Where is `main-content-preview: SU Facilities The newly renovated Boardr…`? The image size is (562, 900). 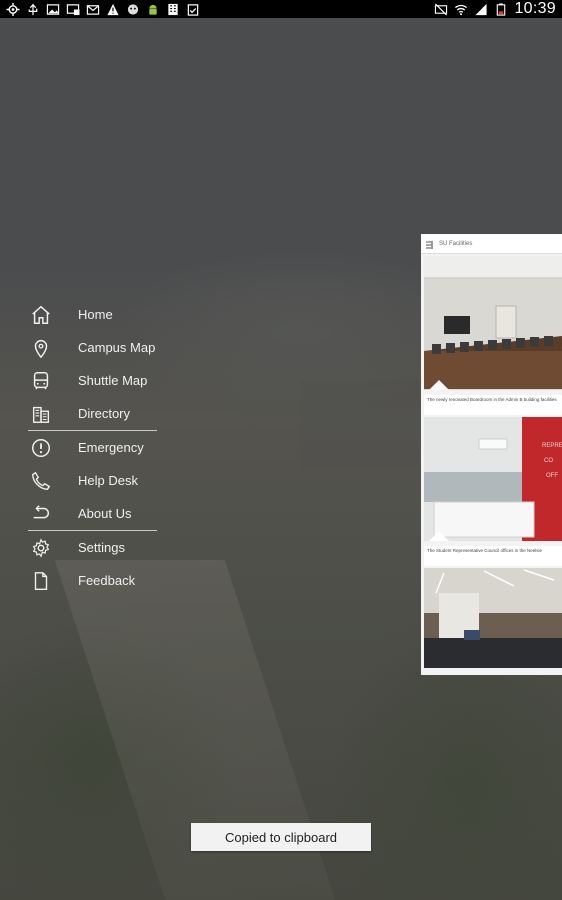 main-content-preview: SU Facilities The newly renovated Boardr… is located at coordinates (491, 454).